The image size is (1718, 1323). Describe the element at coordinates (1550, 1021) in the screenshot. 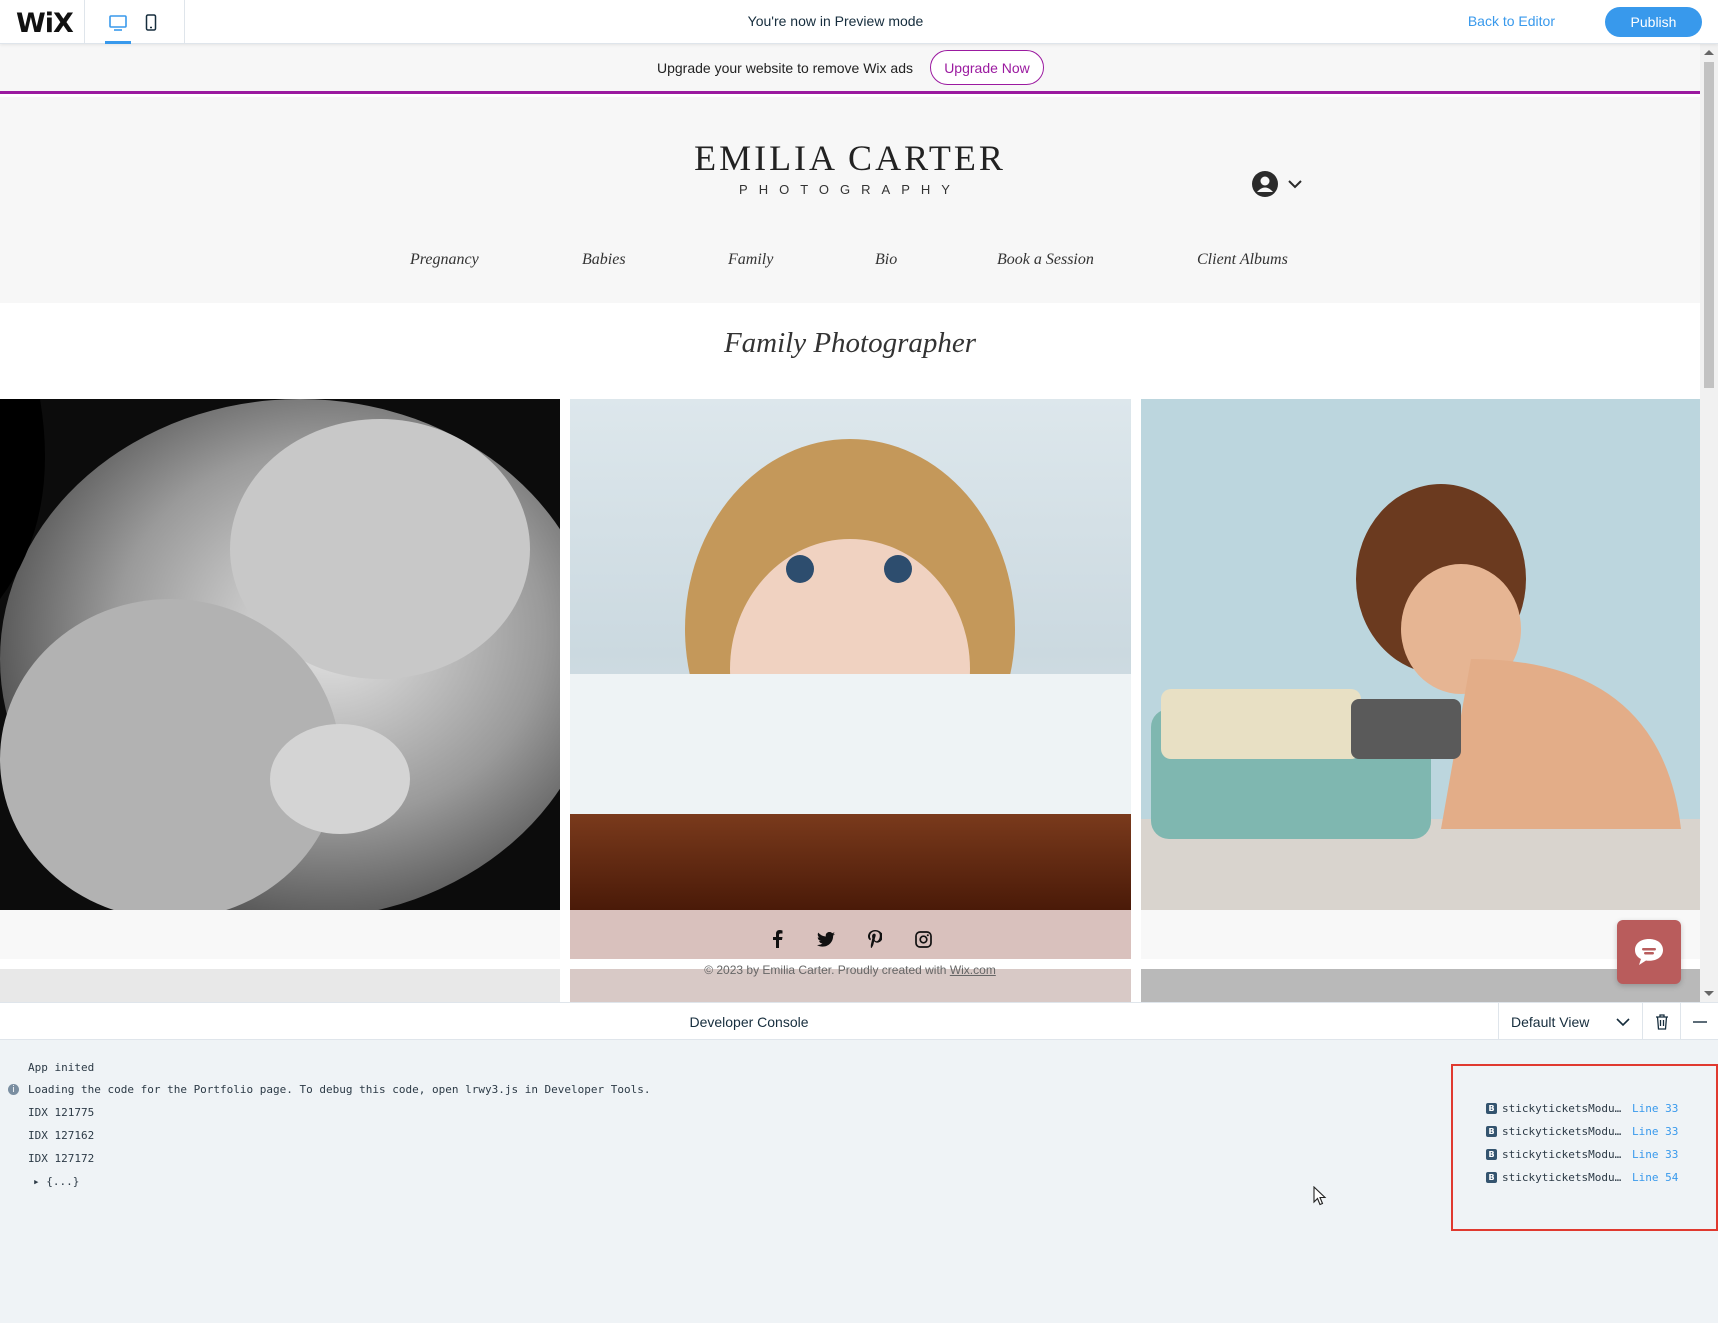

I see `view-select-value: Default View` at that location.